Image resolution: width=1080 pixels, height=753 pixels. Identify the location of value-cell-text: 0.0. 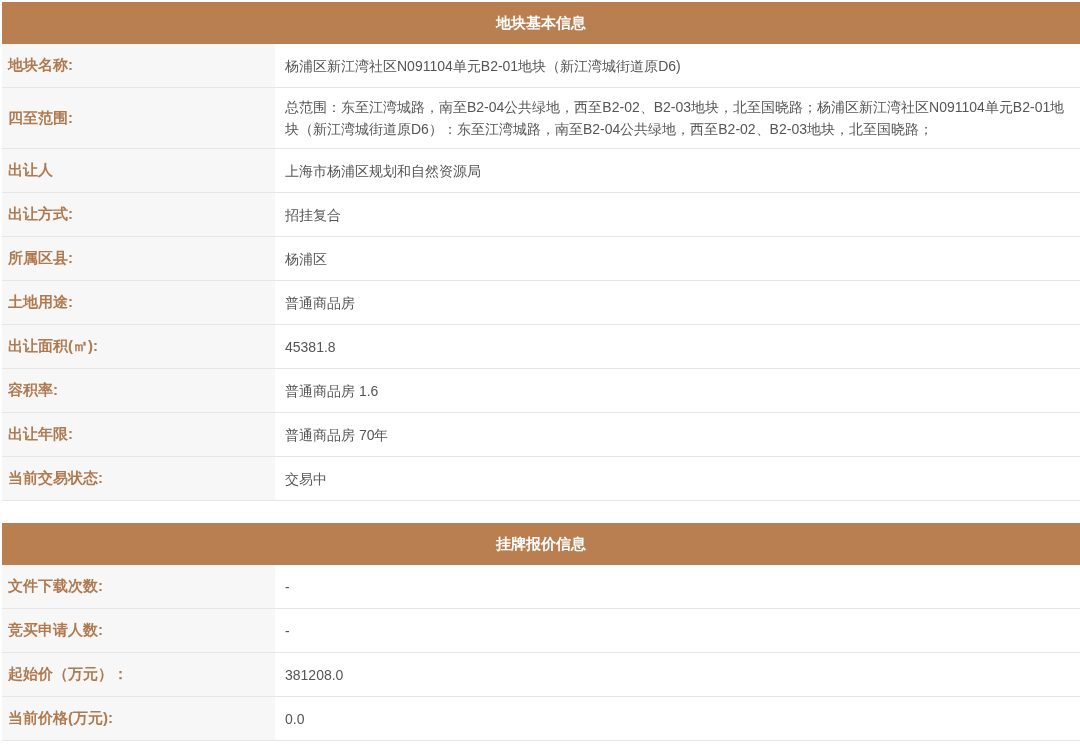
(295, 719).